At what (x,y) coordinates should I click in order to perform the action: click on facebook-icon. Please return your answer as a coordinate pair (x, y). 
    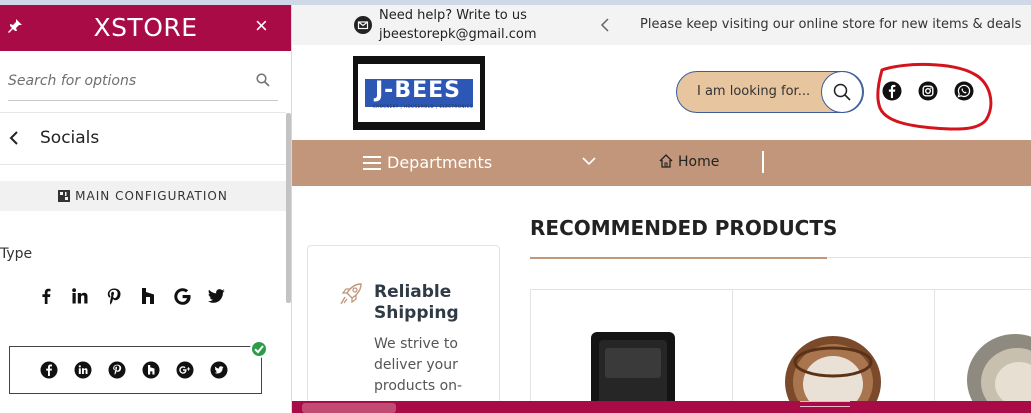
    Looking at the image, I should click on (46, 296).